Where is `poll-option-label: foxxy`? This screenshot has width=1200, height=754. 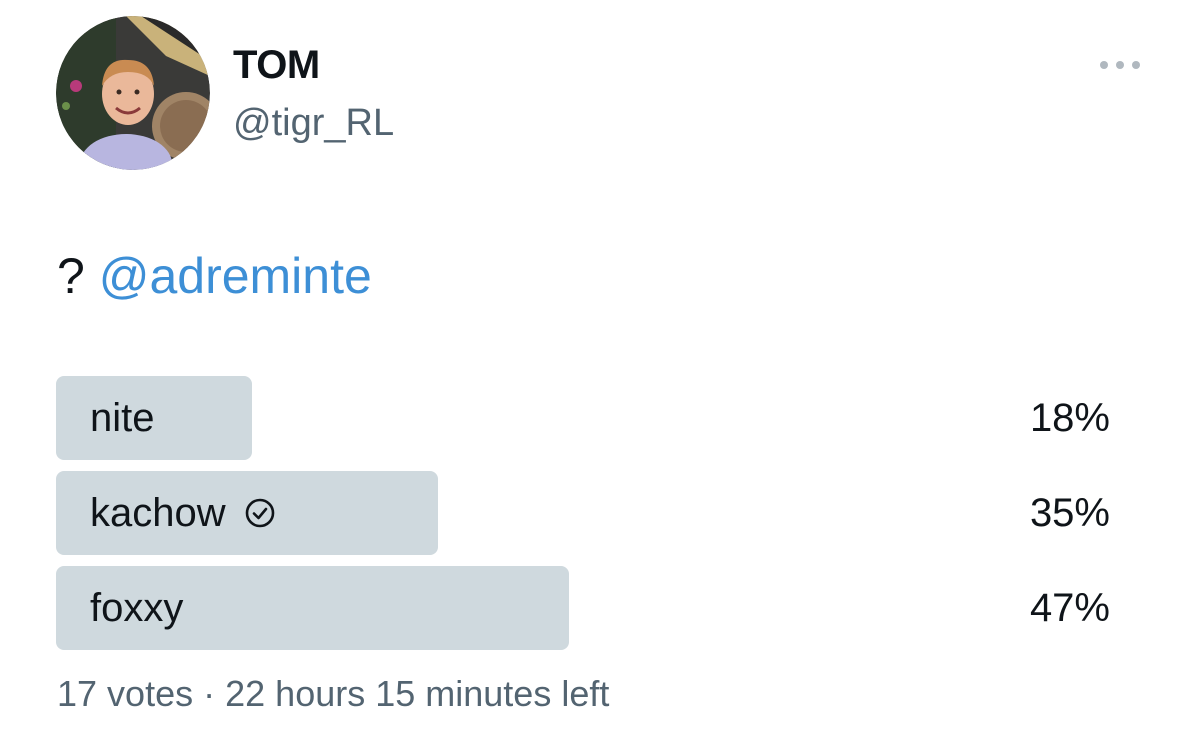 poll-option-label: foxxy is located at coordinates (137, 608).